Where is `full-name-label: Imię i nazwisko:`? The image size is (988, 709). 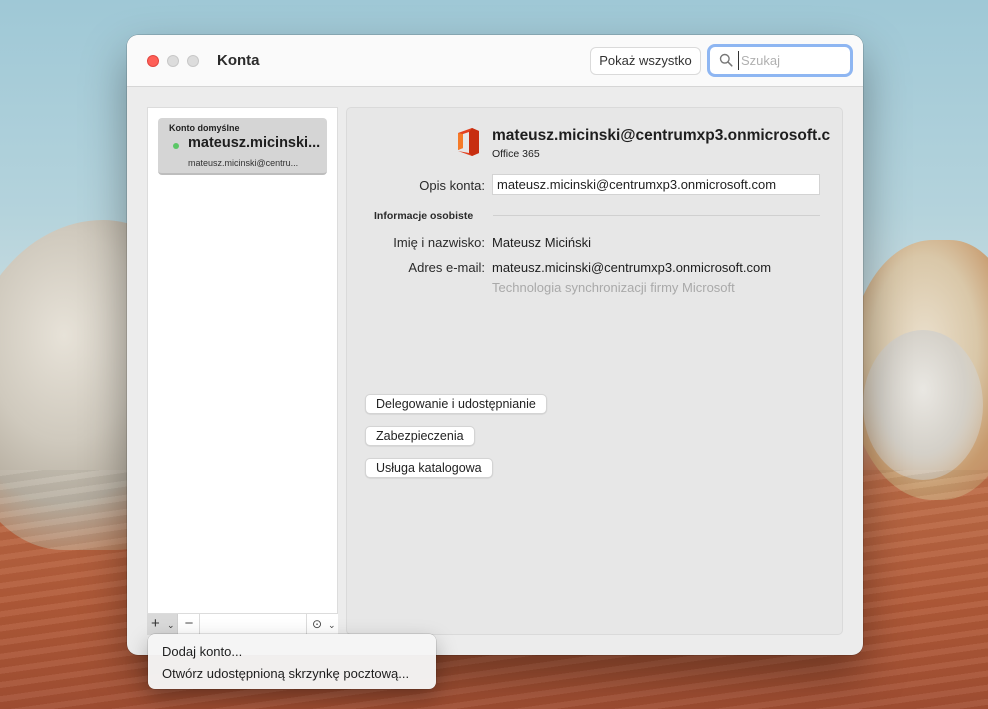
full-name-label: Imię i nazwisko: is located at coordinates (439, 242).